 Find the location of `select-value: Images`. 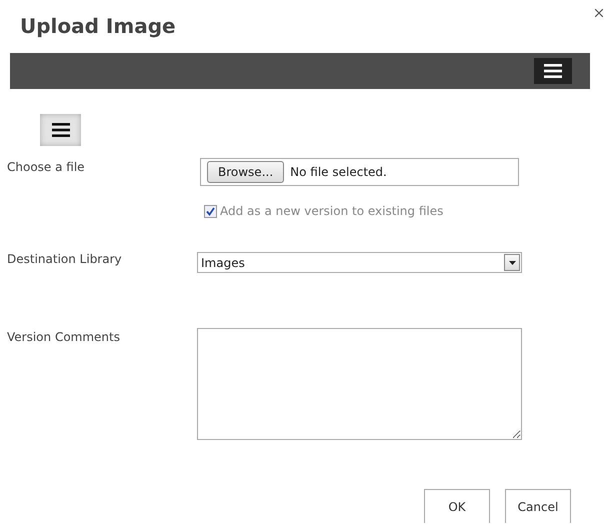

select-value: Images is located at coordinates (223, 263).